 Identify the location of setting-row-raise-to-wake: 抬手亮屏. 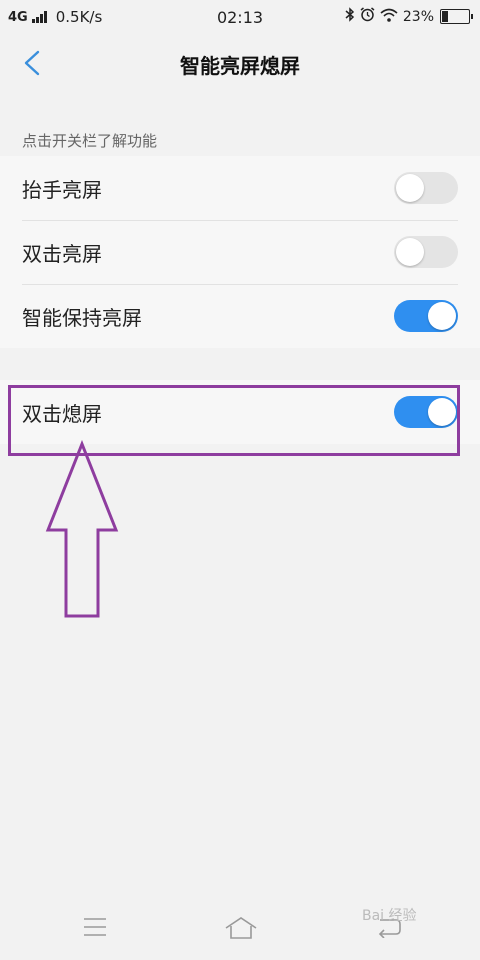
(240, 188).